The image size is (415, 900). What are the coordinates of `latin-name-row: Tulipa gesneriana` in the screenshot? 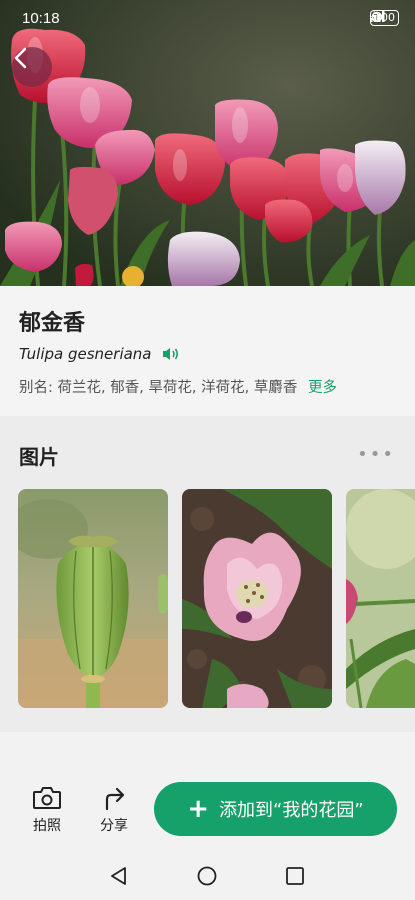 It's located at (99, 354).